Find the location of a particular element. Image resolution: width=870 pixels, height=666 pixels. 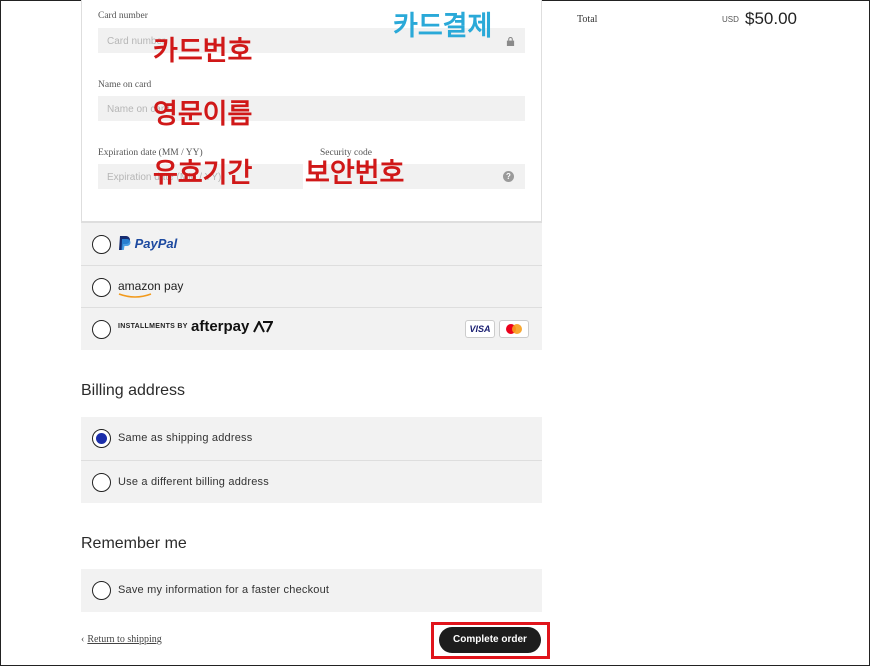

payment-option-paypal: PayPal is located at coordinates (311, 243).